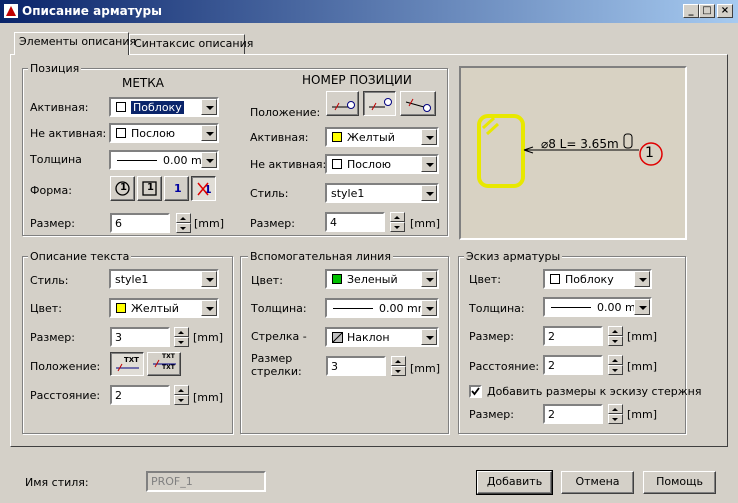 Image resolution: width=738 pixels, height=503 pixels. What do you see at coordinates (382, 137) in the screenshot?
I see `n-active-combo: Желтый` at bounding box center [382, 137].